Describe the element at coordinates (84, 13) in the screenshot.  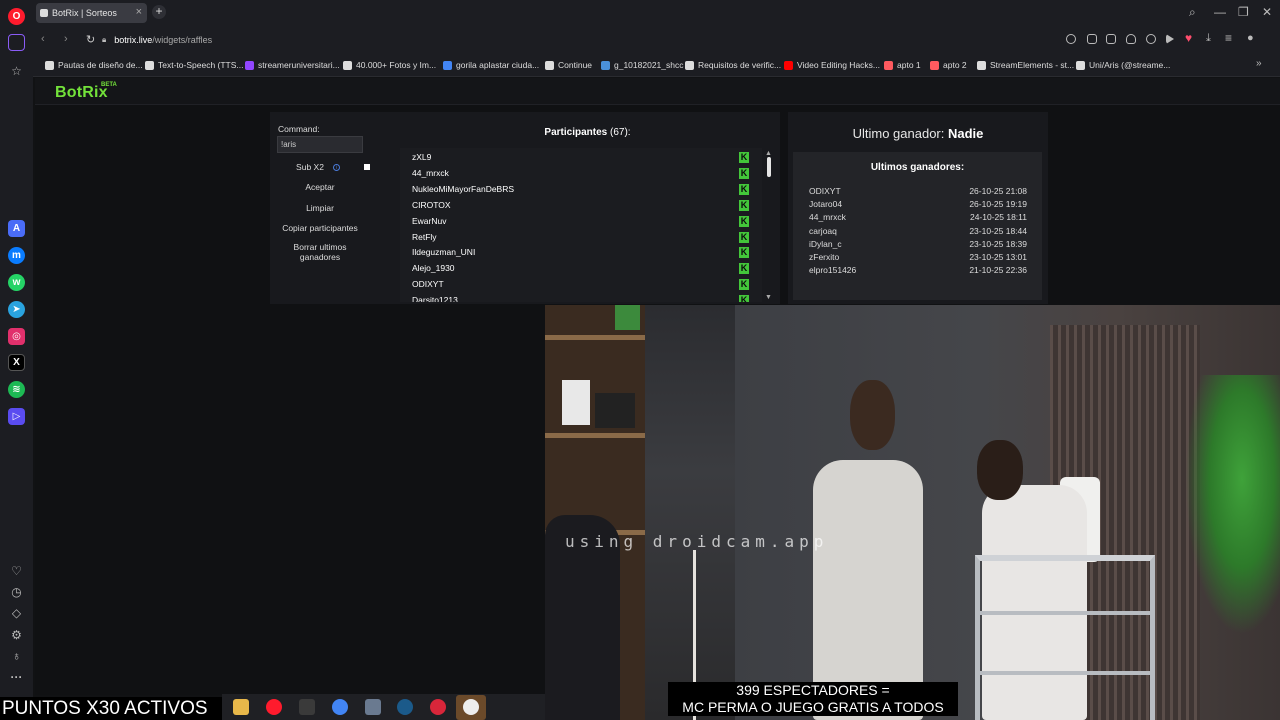
I see `tab-title: BotRix | Sorteos` at that location.